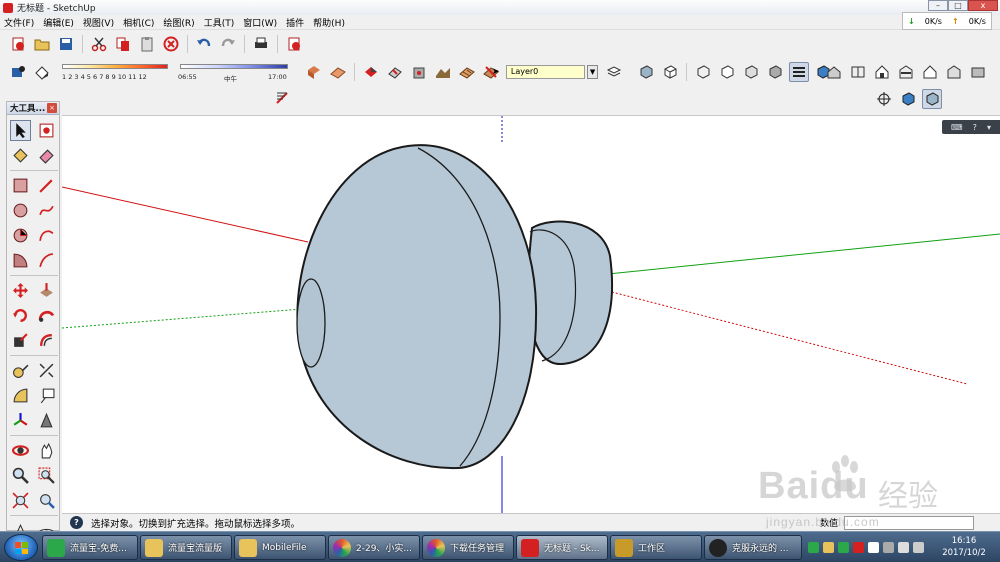  I want to click on left-view-button, so click(954, 72).